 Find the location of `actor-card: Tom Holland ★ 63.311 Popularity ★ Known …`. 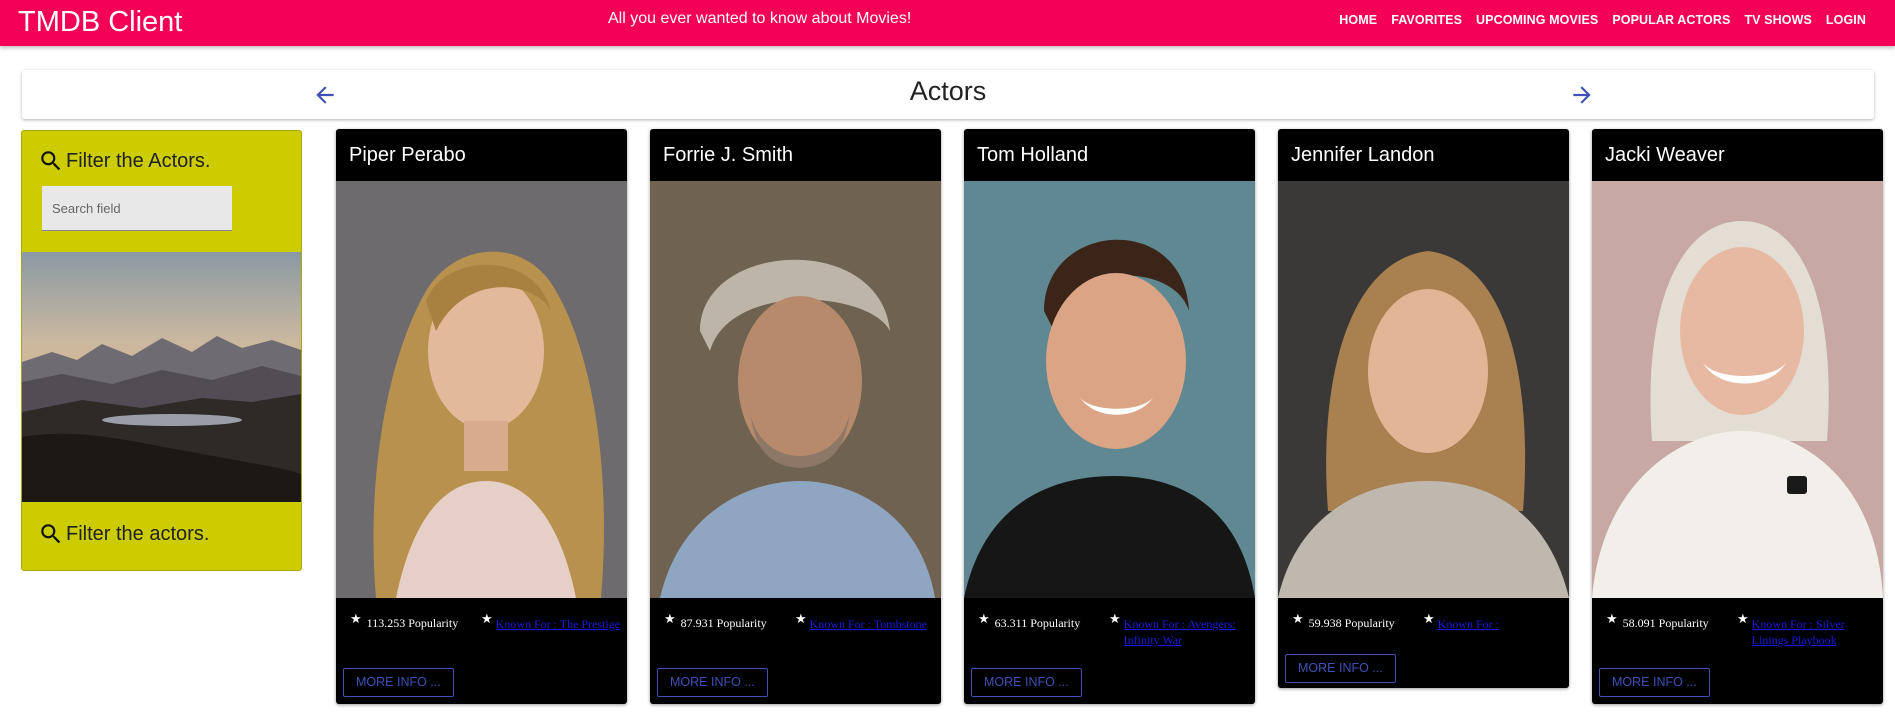

actor-card: Tom Holland ★ 63.311 Popularity ★ Known … is located at coordinates (1109, 416).